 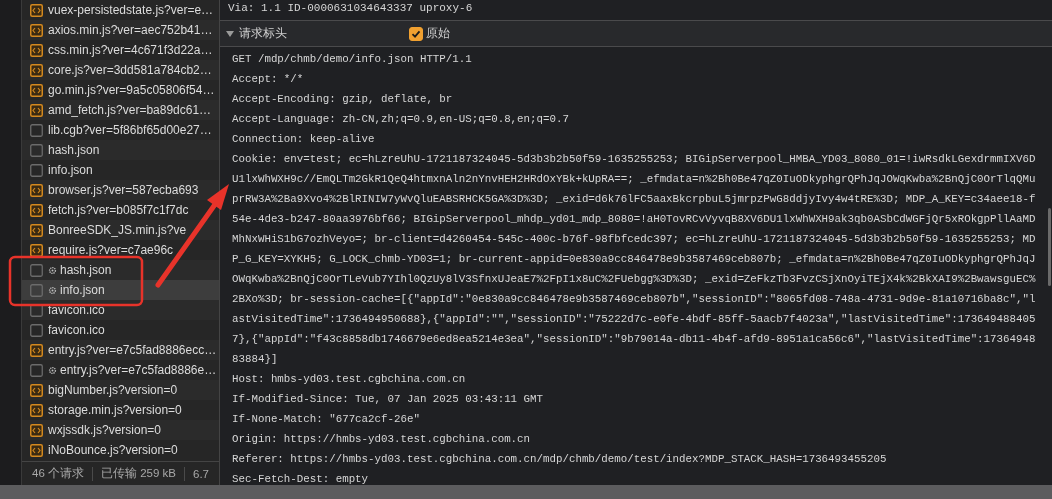 I want to click on header-line: 54e-4de3-b247-80aa3976bf66; BIGipServerpool_mhdp_yd01_mdp_8080=!aH0TovRCvVyvqB8XV6DU1lxWhWXH9ak3qb0ASbCdWGFjQr5xROkgpPllAaMD, so click(x=634, y=219).